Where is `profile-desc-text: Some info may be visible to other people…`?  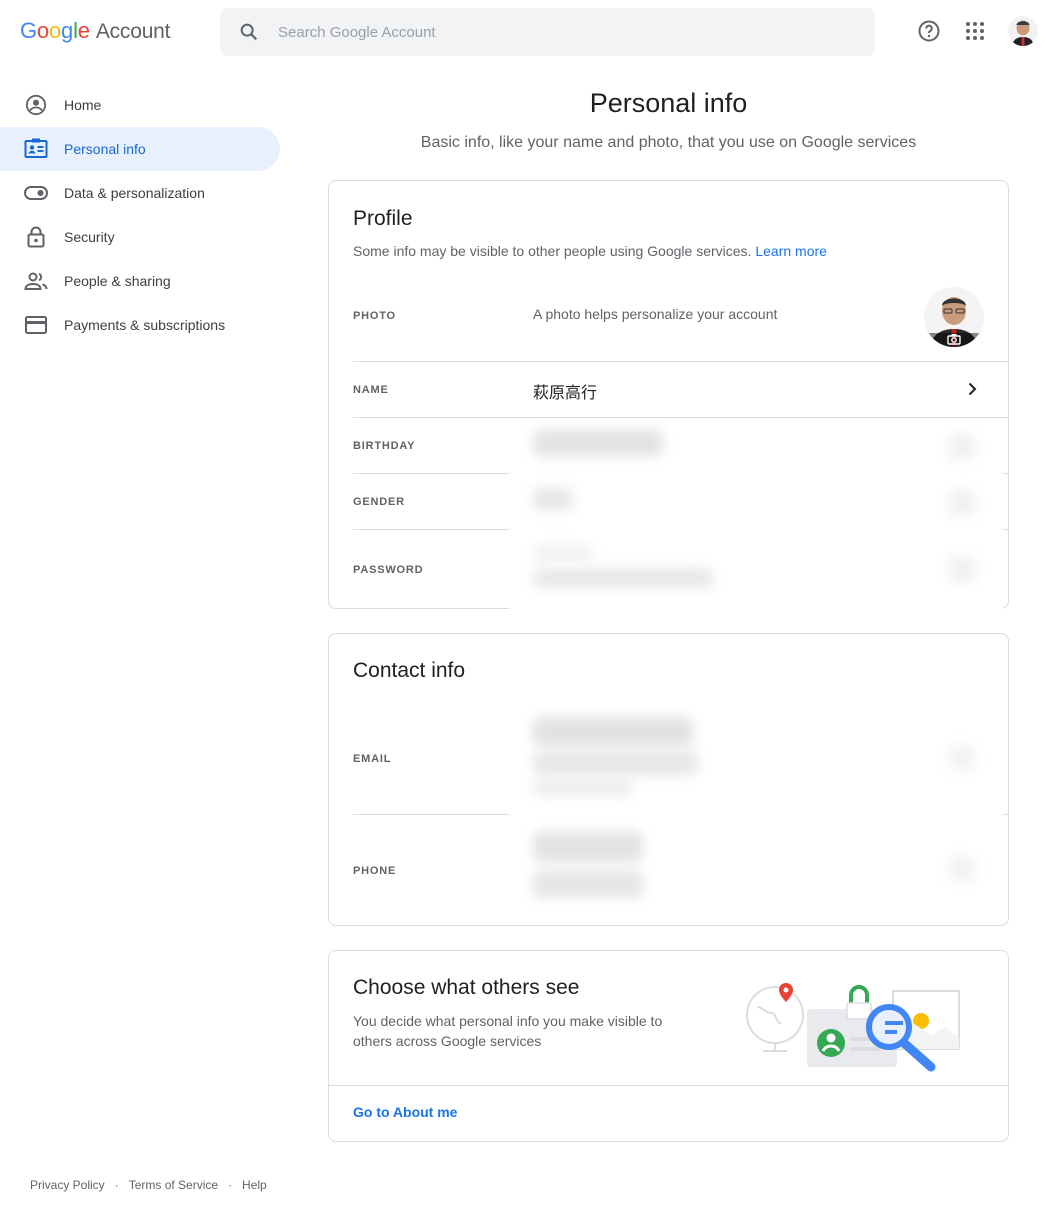
profile-desc-text: Some info may be visible to other people… is located at coordinates (552, 251).